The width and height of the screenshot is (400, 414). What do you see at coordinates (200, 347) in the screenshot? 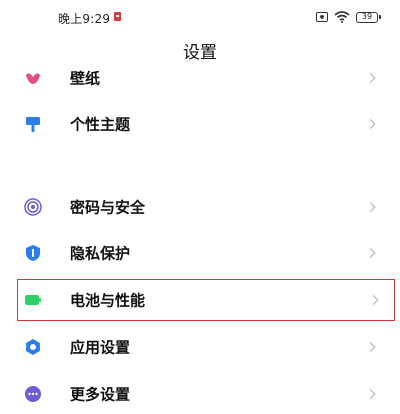
I see `settings-item-app-settings: 应用设置` at bounding box center [200, 347].